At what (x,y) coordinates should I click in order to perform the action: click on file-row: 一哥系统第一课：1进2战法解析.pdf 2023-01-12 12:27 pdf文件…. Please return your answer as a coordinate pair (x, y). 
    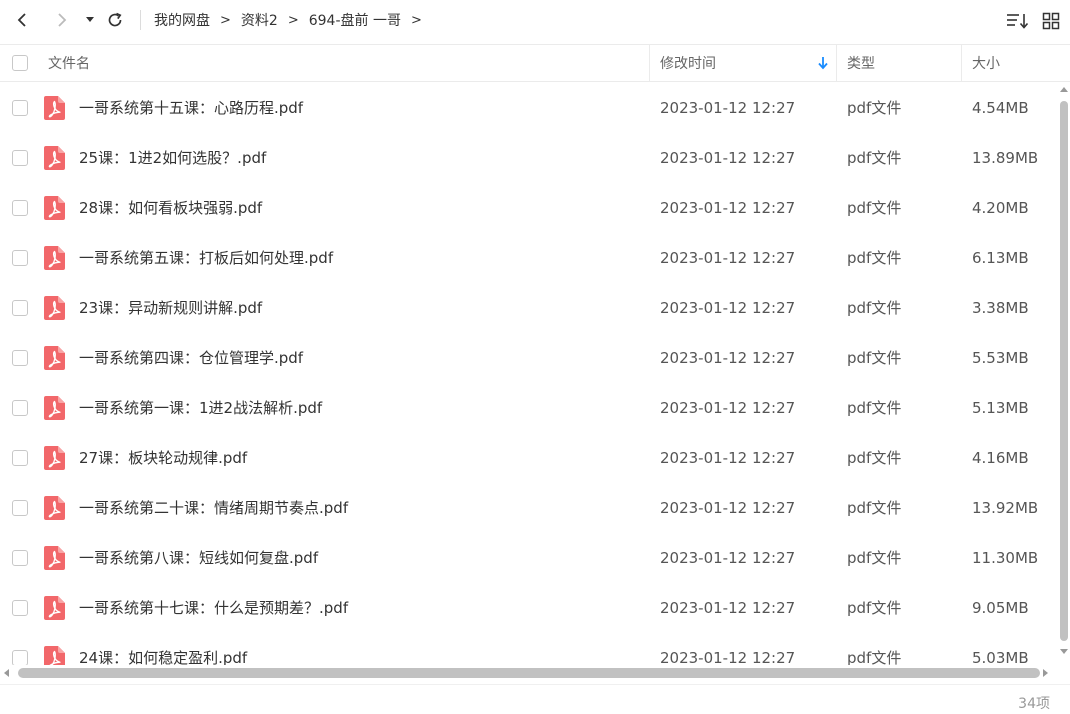
    Looking at the image, I should click on (529, 408).